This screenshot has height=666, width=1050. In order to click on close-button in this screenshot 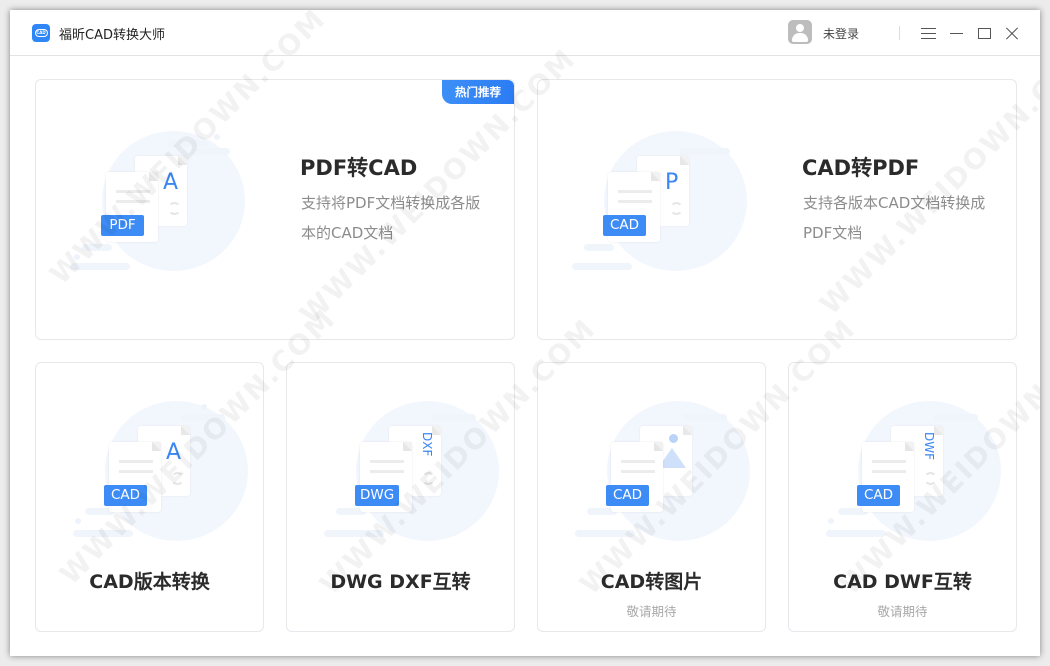, I will do `click(1012, 33)`.